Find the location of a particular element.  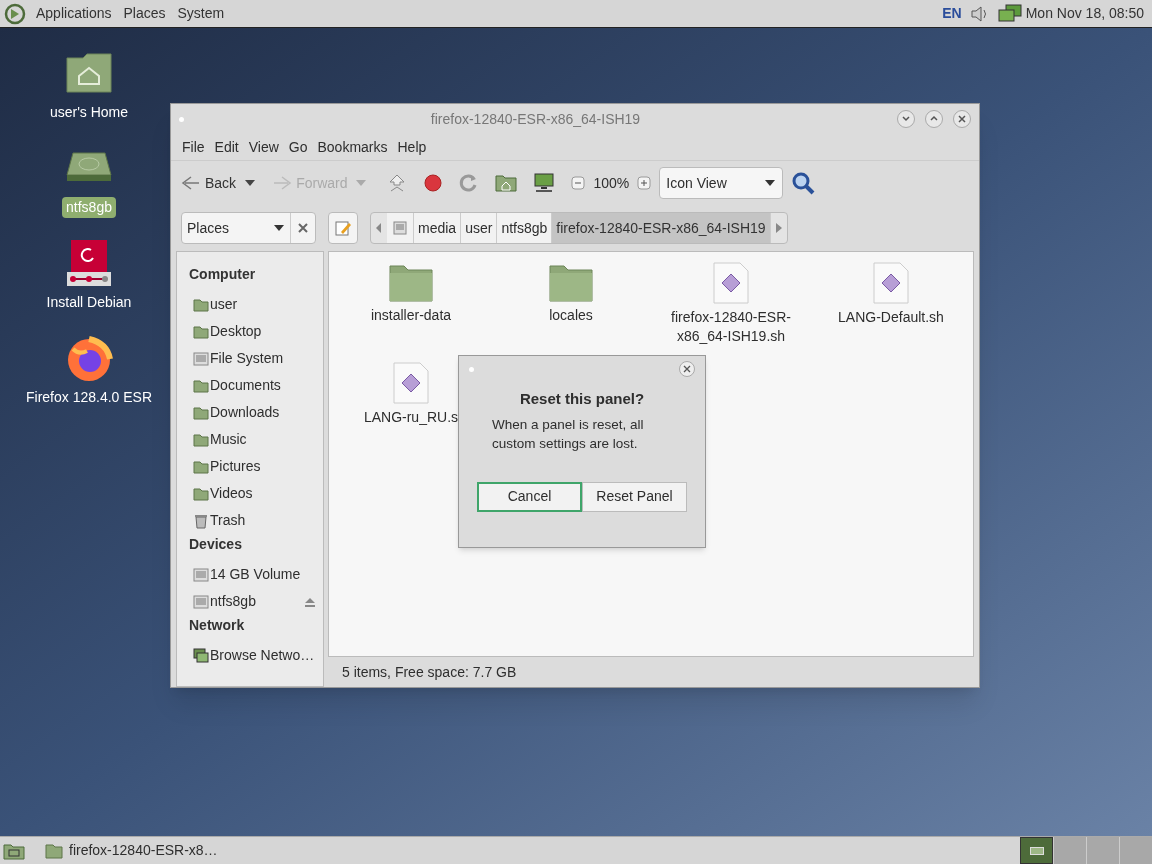

scroll-right-icon is located at coordinates (778, 228).